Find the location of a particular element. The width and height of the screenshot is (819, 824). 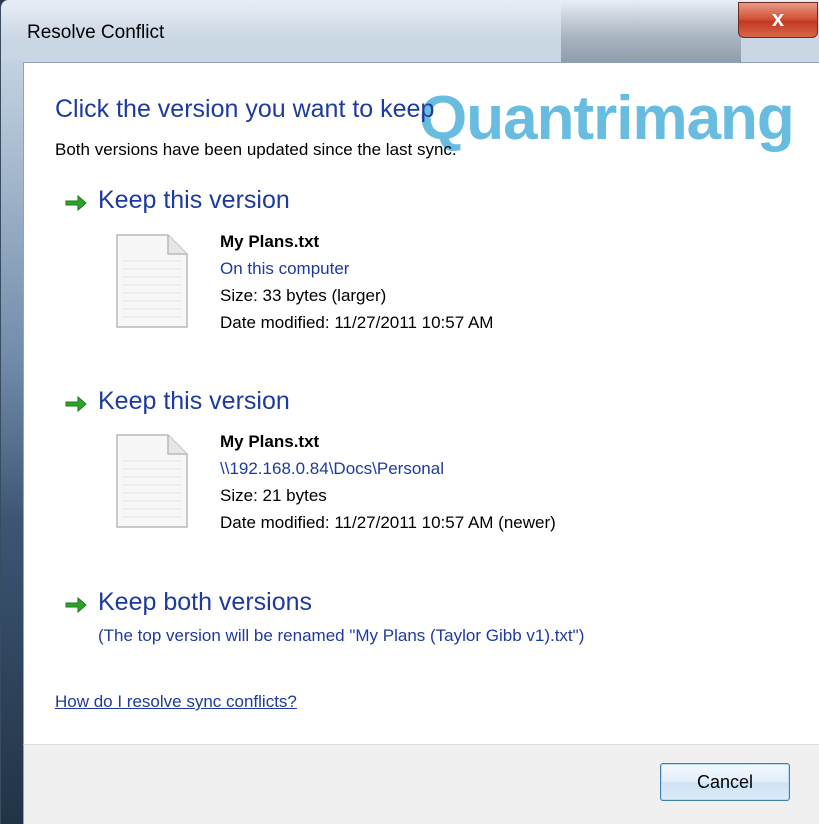

window-title: Resolve Conflict is located at coordinates (96, 32).